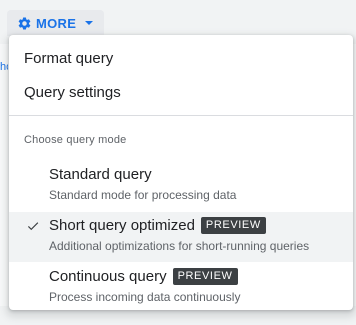 Image resolution: width=356 pixels, height=325 pixels. What do you see at coordinates (181, 95) in the screenshot?
I see `query-settings-menu-item: Query settings` at bounding box center [181, 95].